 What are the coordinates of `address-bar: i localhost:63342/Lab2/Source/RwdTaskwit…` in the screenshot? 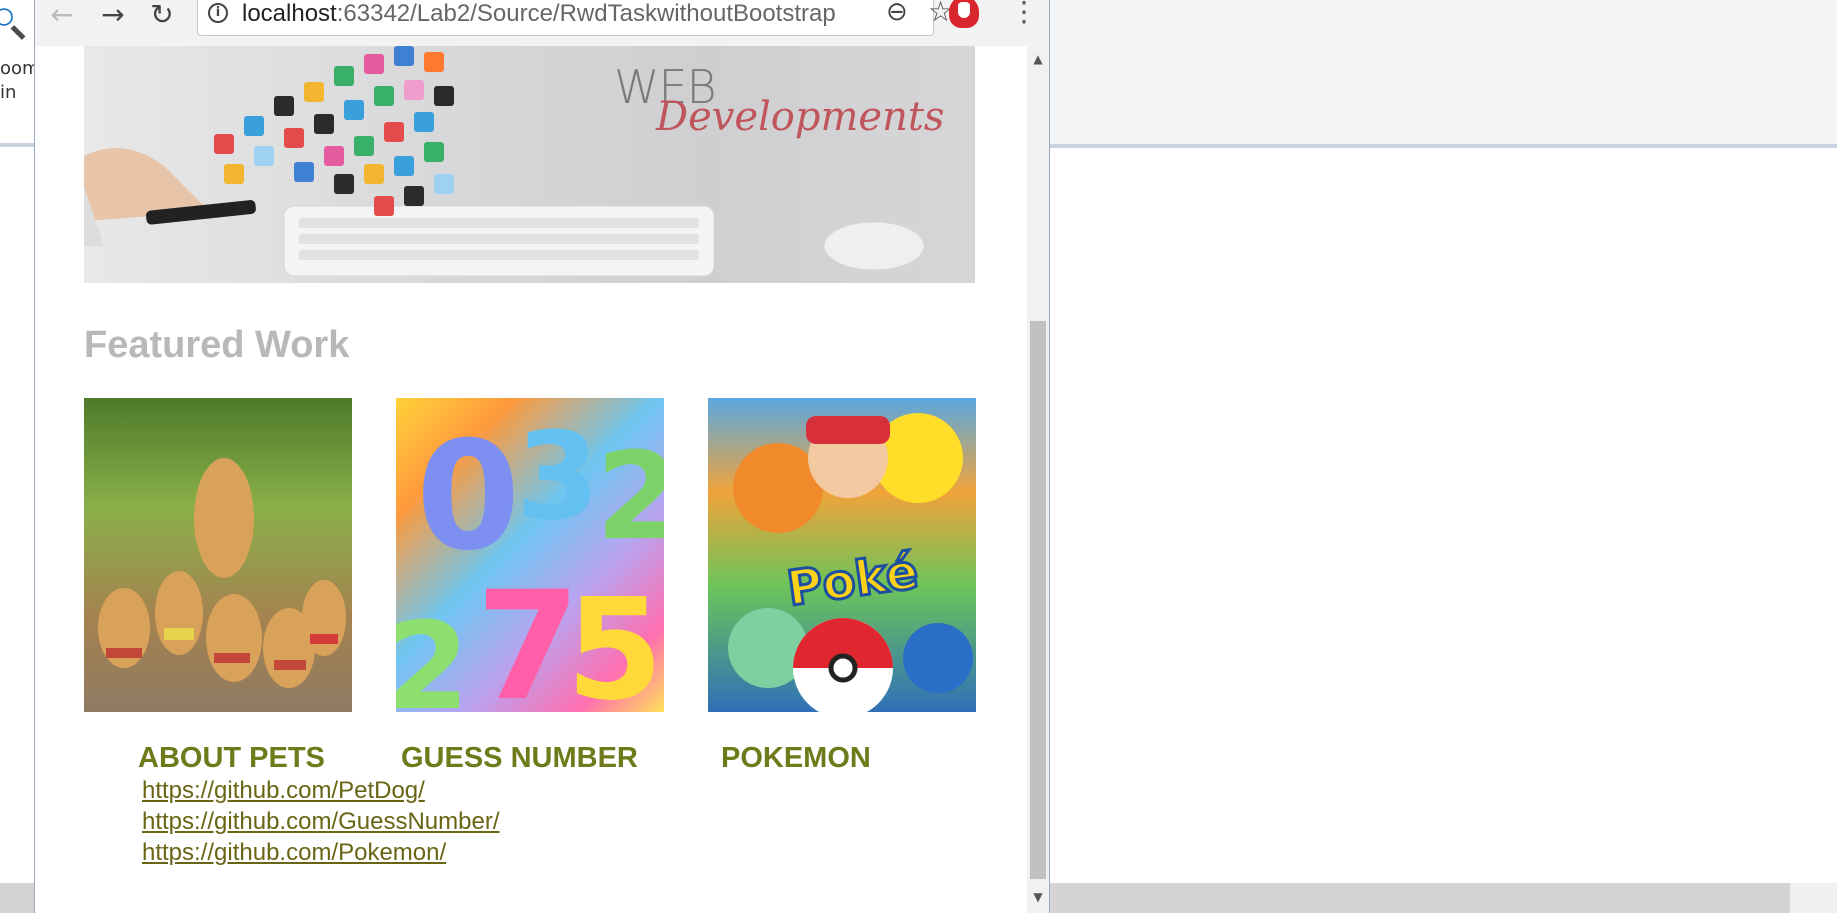 It's located at (575, 18).